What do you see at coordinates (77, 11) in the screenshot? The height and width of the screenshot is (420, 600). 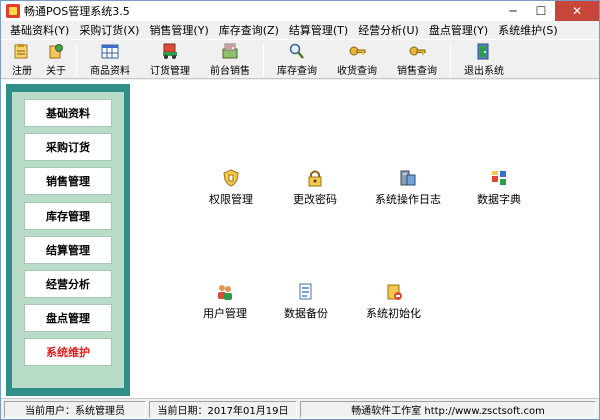 I see `window-title: 畅通POS管理系统3.5` at bounding box center [77, 11].